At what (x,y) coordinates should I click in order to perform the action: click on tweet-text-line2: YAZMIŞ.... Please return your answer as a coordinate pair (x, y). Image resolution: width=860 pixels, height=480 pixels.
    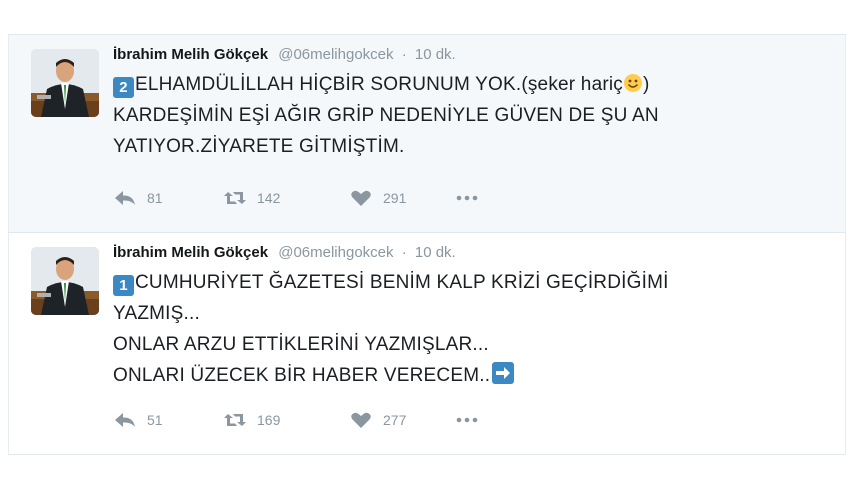
    Looking at the image, I should click on (156, 313).